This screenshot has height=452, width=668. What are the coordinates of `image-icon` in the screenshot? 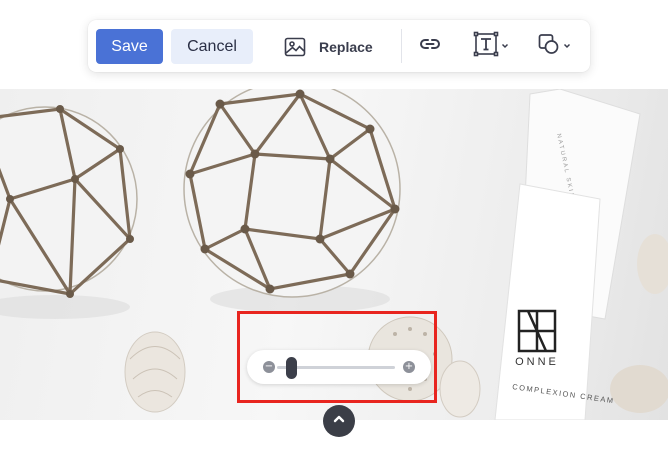 It's located at (295, 47).